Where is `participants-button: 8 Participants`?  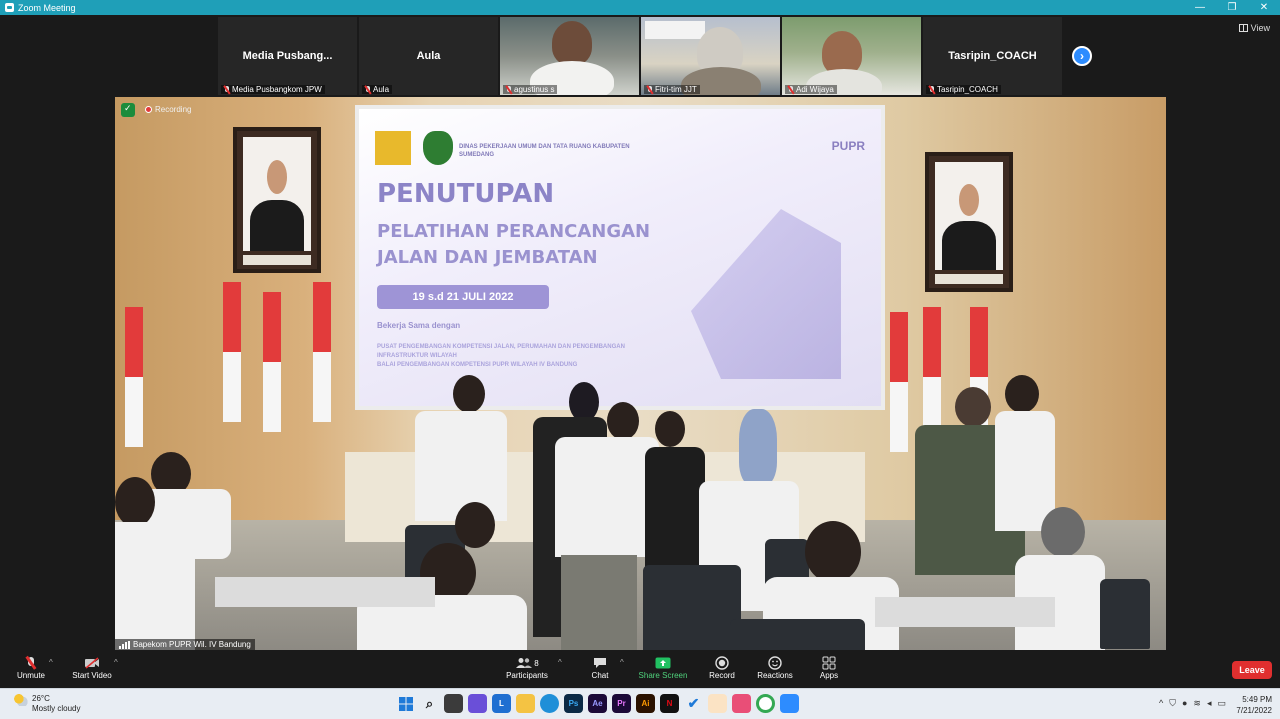 participants-button: 8 Participants is located at coordinates (527, 667).